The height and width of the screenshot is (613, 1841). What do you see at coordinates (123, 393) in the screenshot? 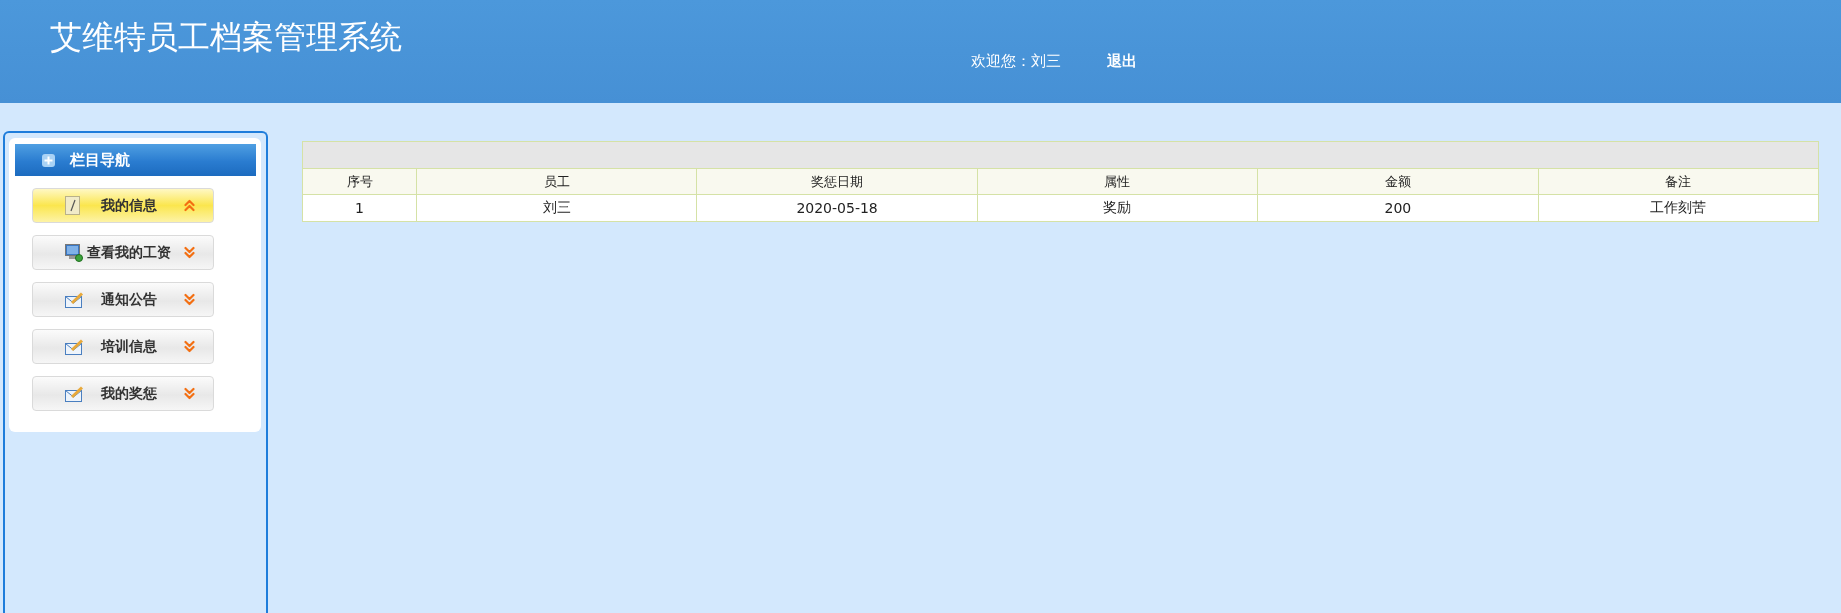
I see `nav-menu-button: 我的奖惩` at bounding box center [123, 393].